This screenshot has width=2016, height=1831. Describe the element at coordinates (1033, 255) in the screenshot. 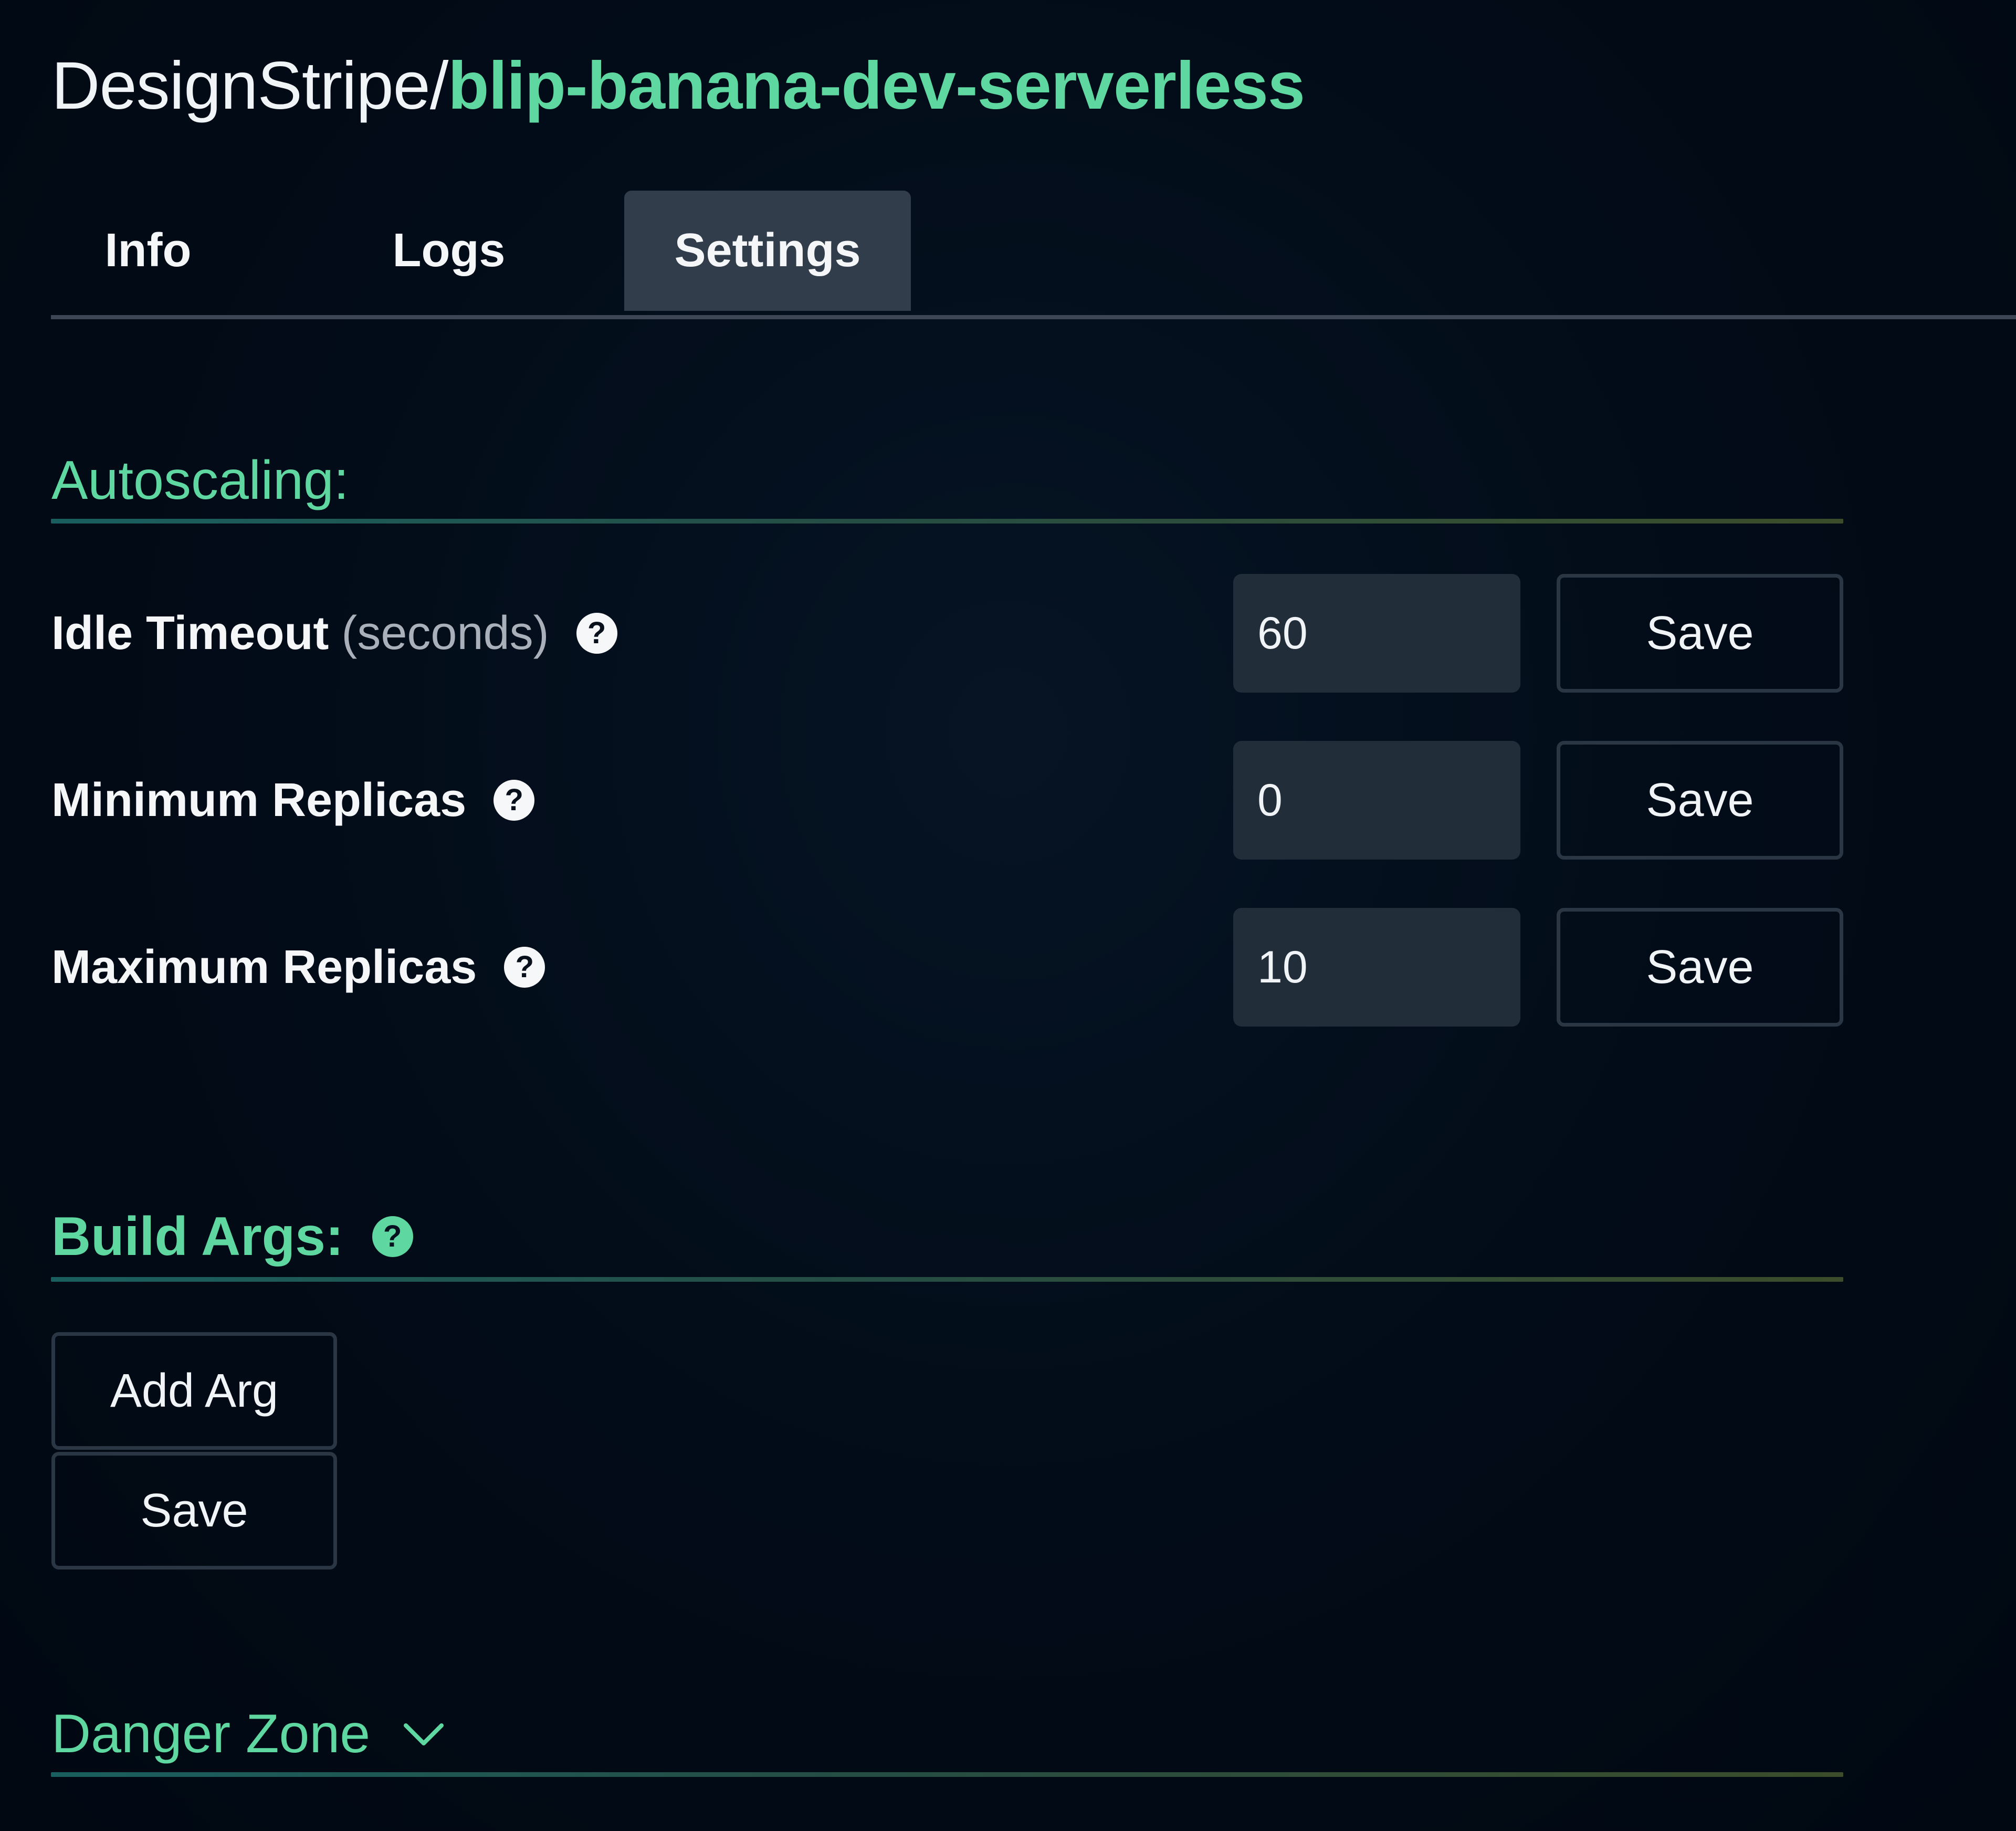

I see `tab-bar: Info Logs Settings` at that location.